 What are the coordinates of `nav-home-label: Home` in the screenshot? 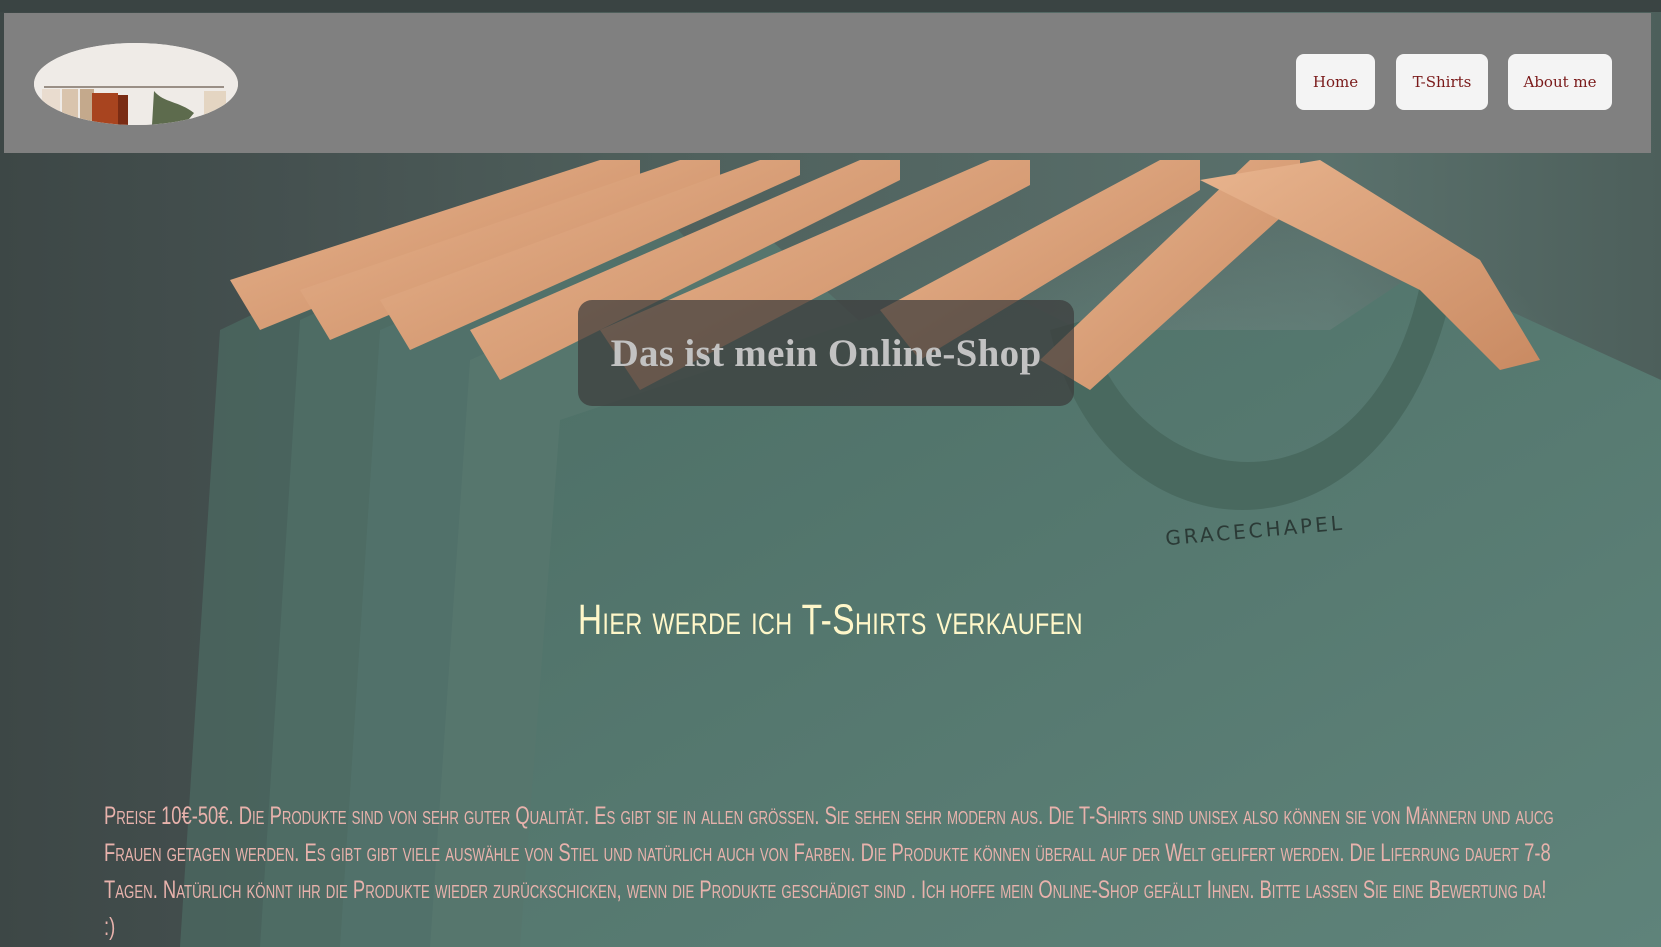 It's located at (1335, 82).